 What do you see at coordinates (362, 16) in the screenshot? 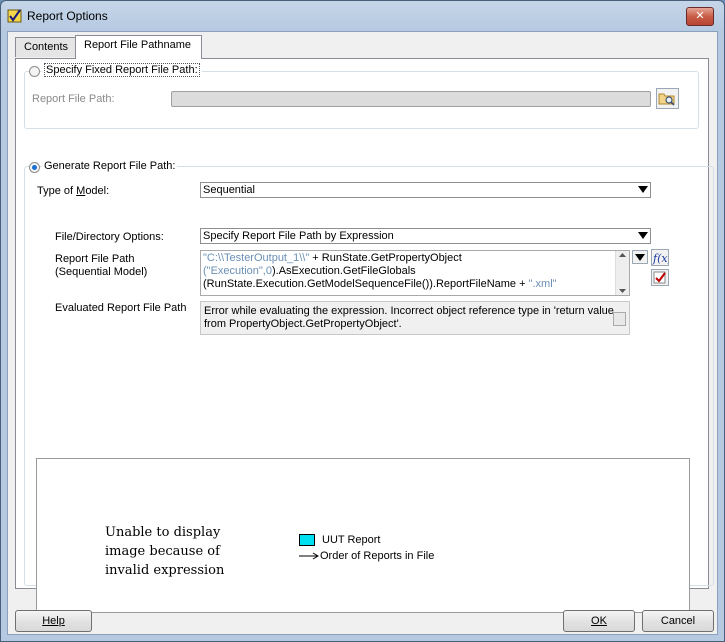
I see `title-bar: Report Options ✕` at bounding box center [362, 16].